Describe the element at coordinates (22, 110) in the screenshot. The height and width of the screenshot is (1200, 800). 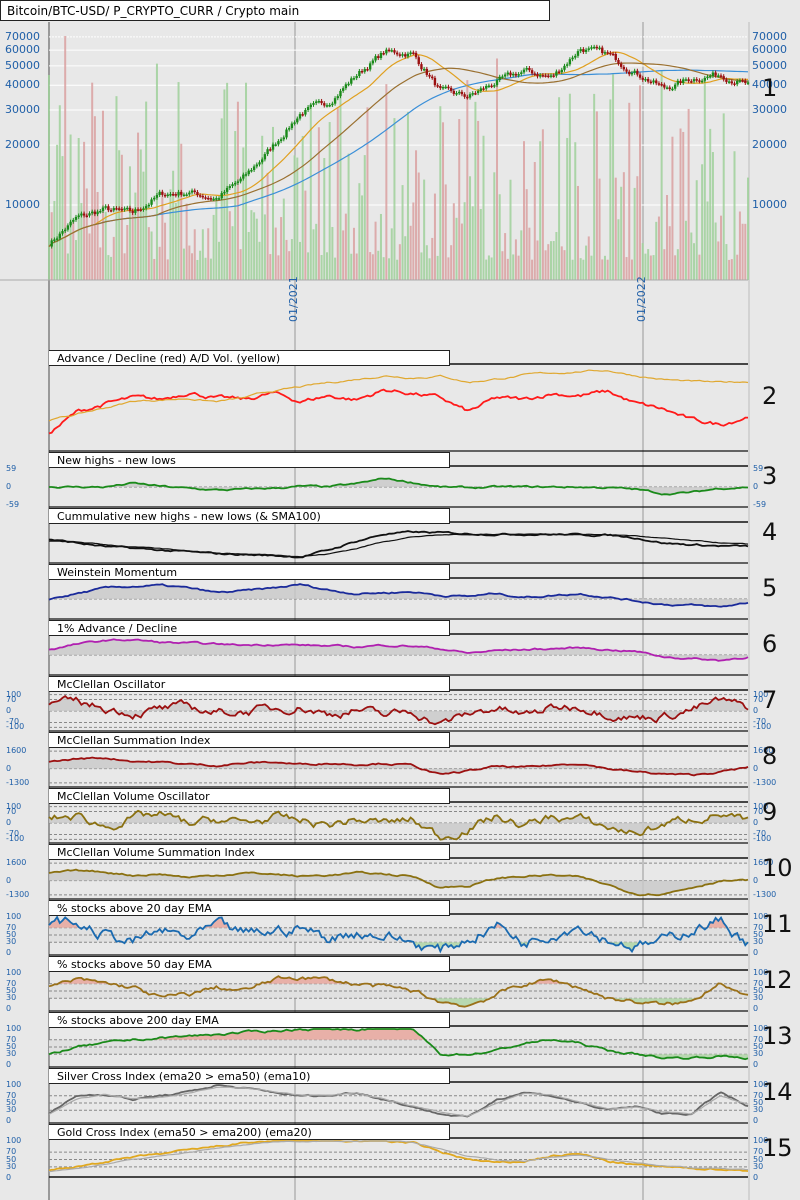
I see `price-label-left: 30000` at that location.